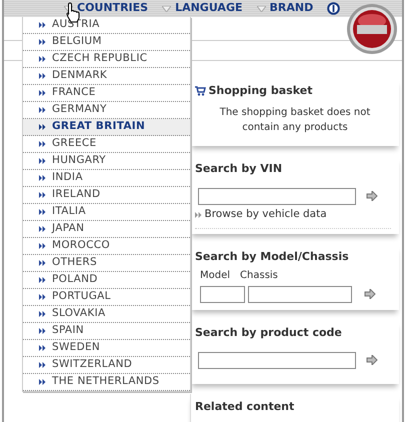  Describe the element at coordinates (106, 297) in the screenshot. I see `country-item: PORTUGAL` at that location.